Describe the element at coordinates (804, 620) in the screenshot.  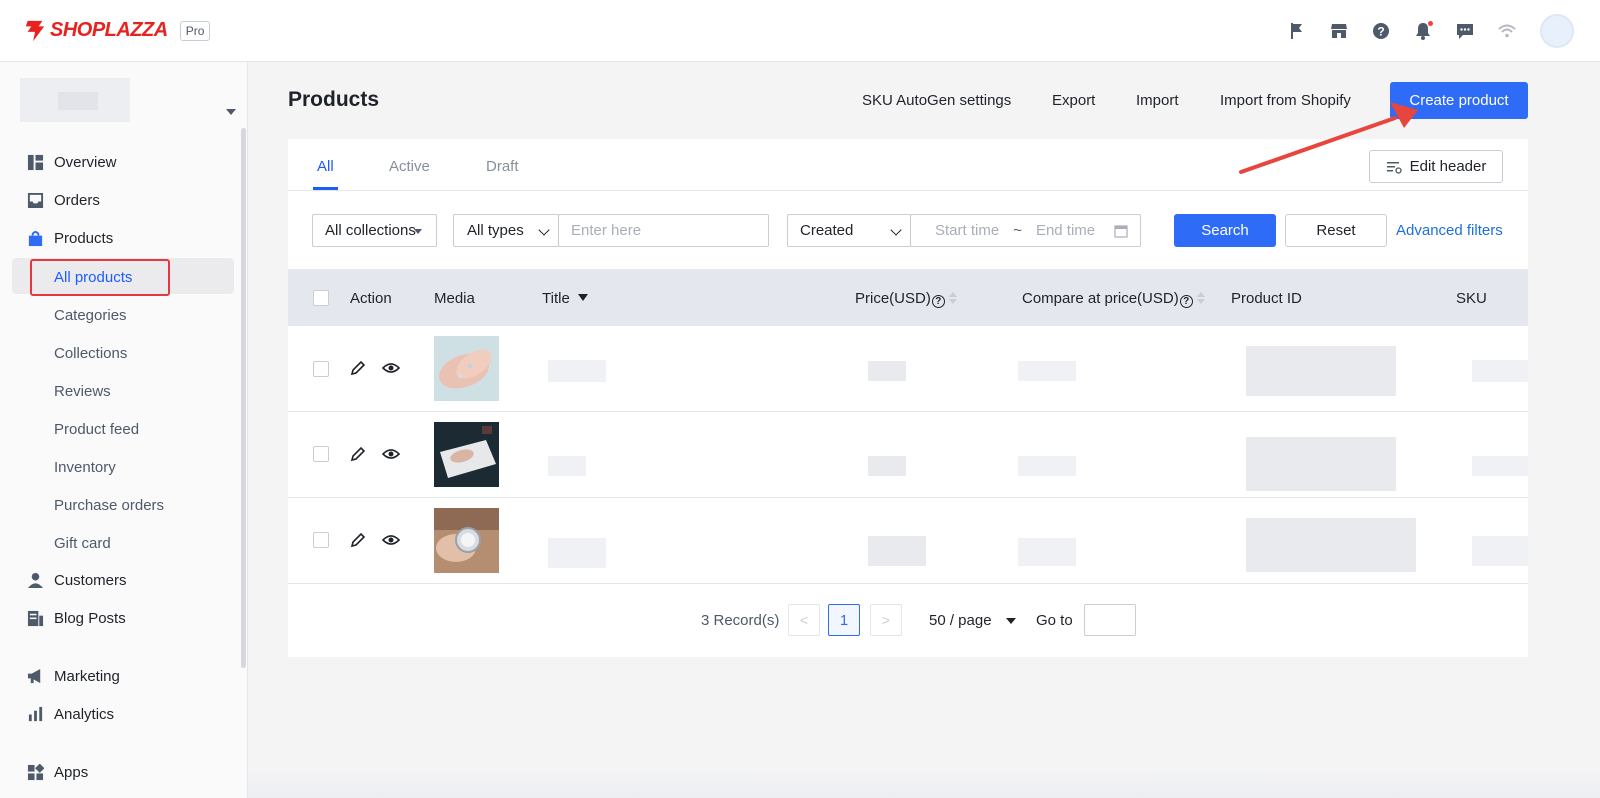
I see `prev-page-button: <` at that location.